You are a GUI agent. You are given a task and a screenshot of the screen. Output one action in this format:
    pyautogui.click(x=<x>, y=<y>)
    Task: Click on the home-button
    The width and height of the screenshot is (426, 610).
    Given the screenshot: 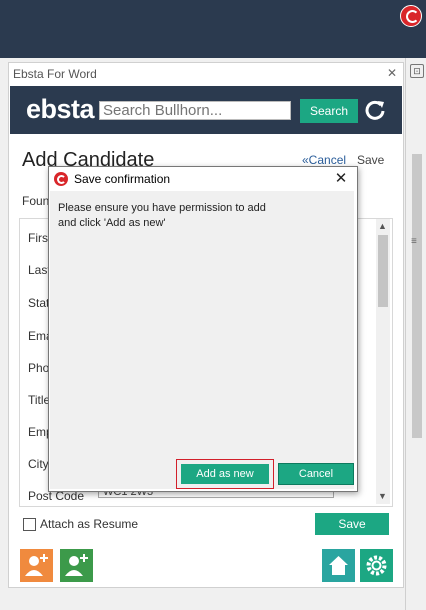 What is the action you would take?
    pyautogui.click(x=338, y=565)
    